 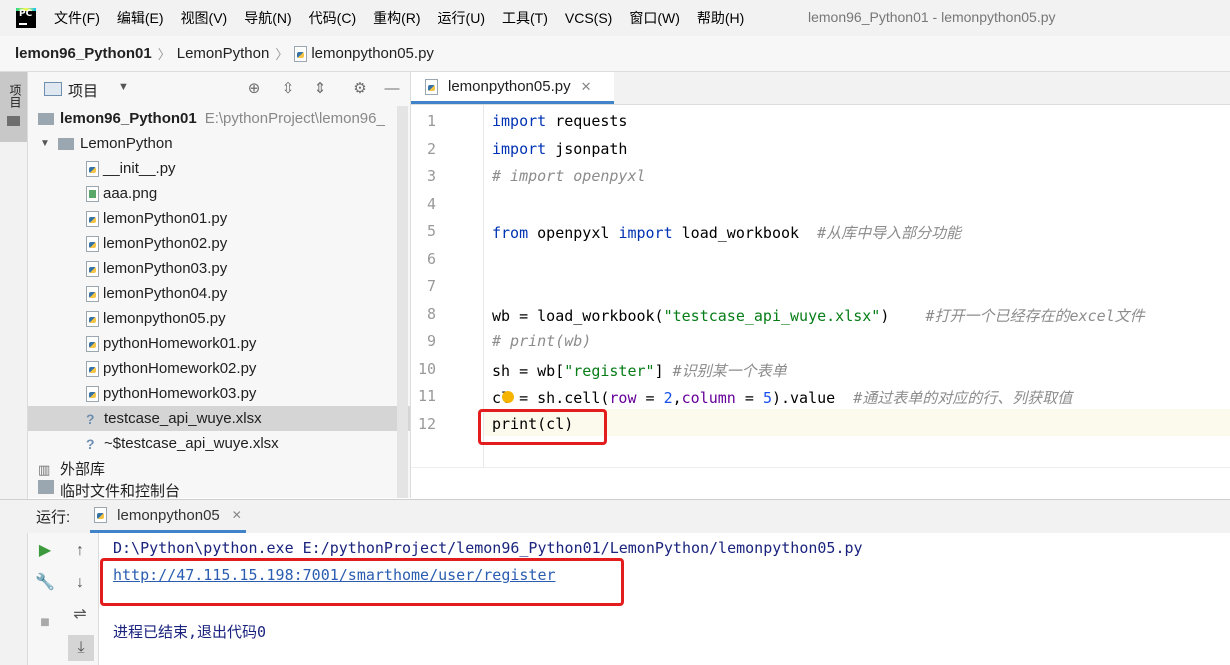 I want to click on bottom-left-stripe, so click(x=14, y=599).